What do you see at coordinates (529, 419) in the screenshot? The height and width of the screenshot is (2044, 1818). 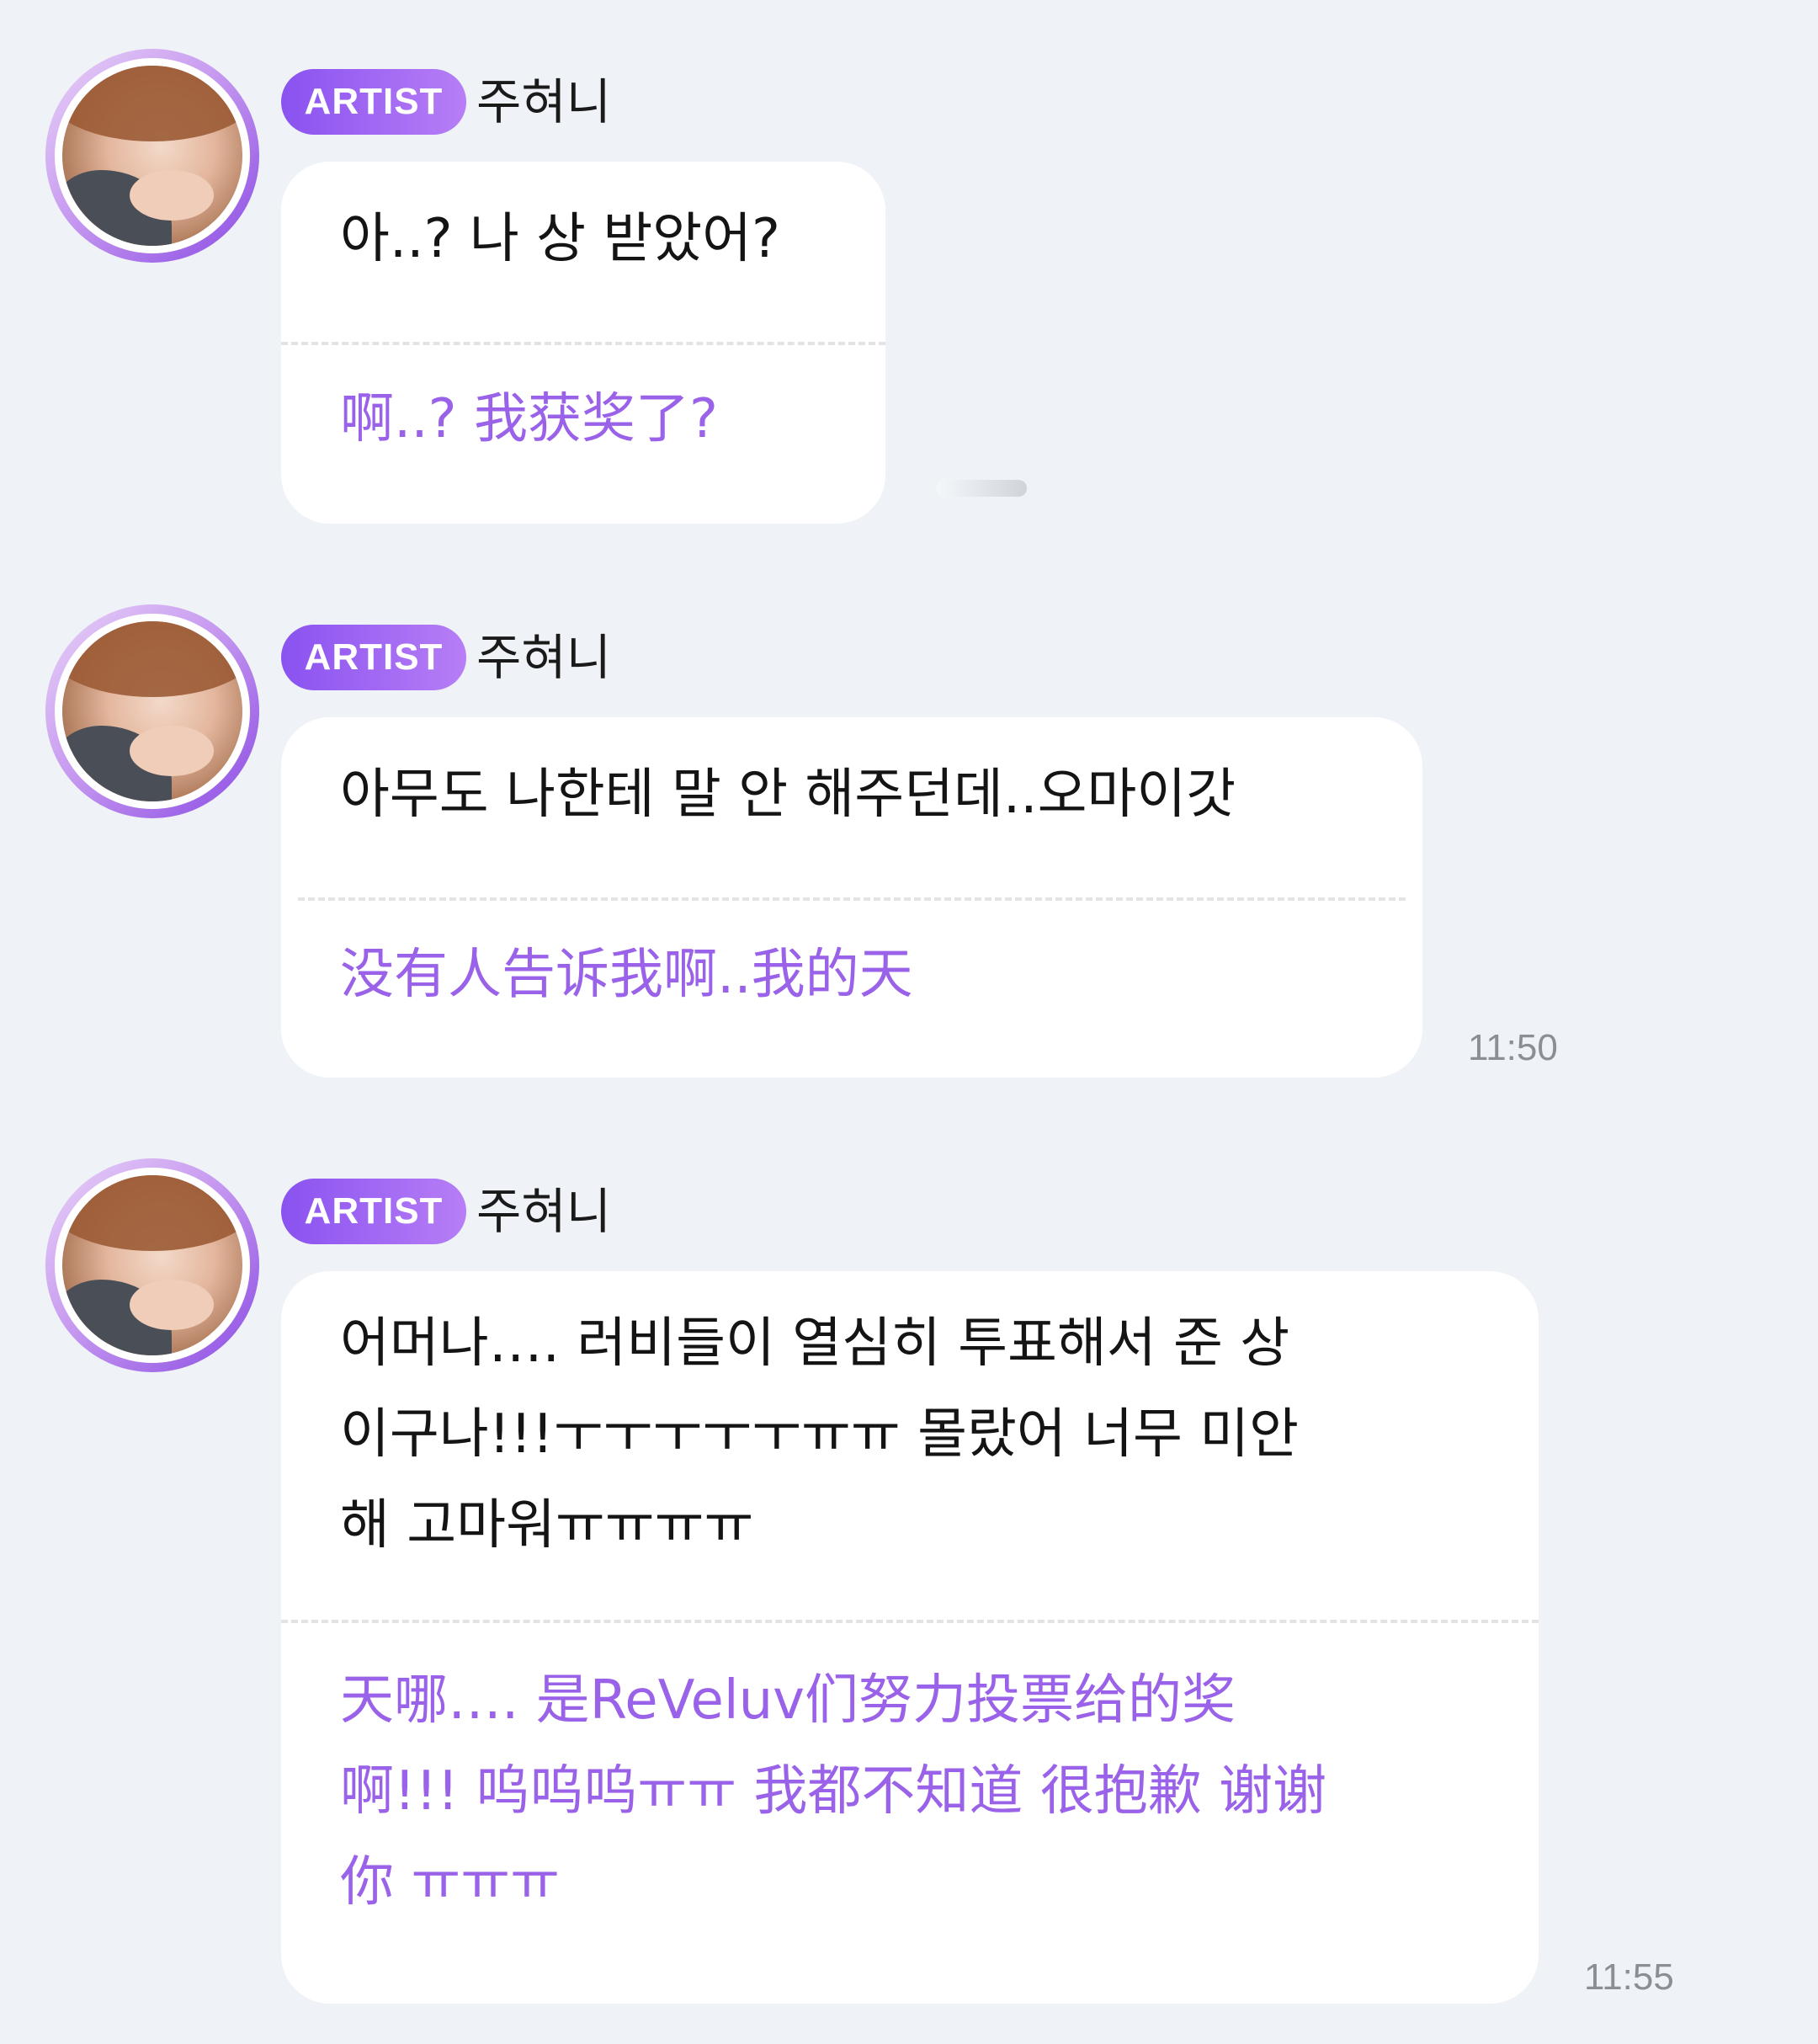 I see `message-text-translation: 啊..? 我获奖了?` at bounding box center [529, 419].